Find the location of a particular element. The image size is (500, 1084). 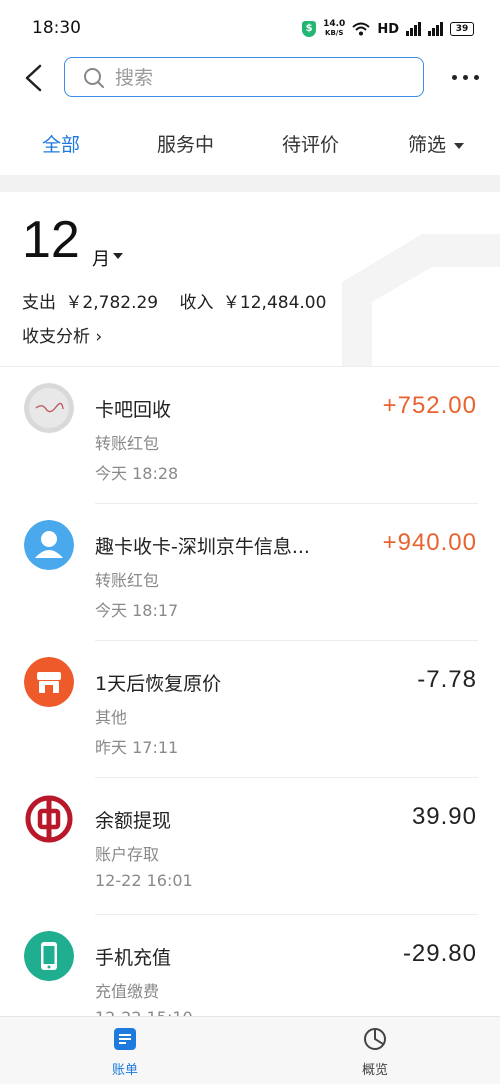

income-value: ￥12,484.00 is located at coordinates (274, 303).